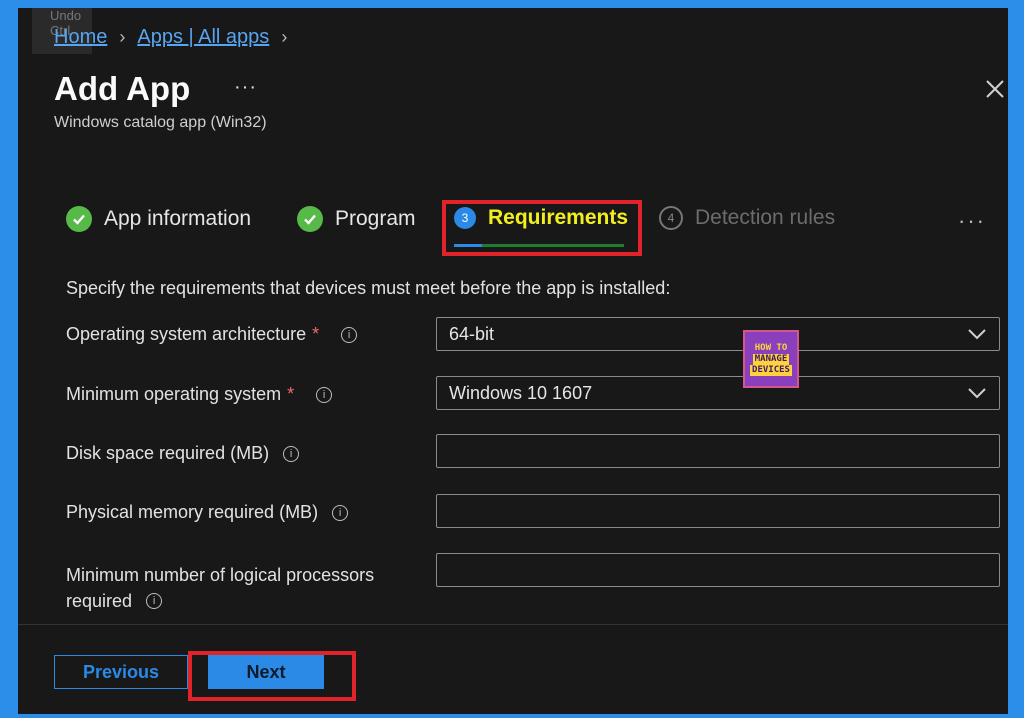  I want to click on close-button, so click(996, 90).